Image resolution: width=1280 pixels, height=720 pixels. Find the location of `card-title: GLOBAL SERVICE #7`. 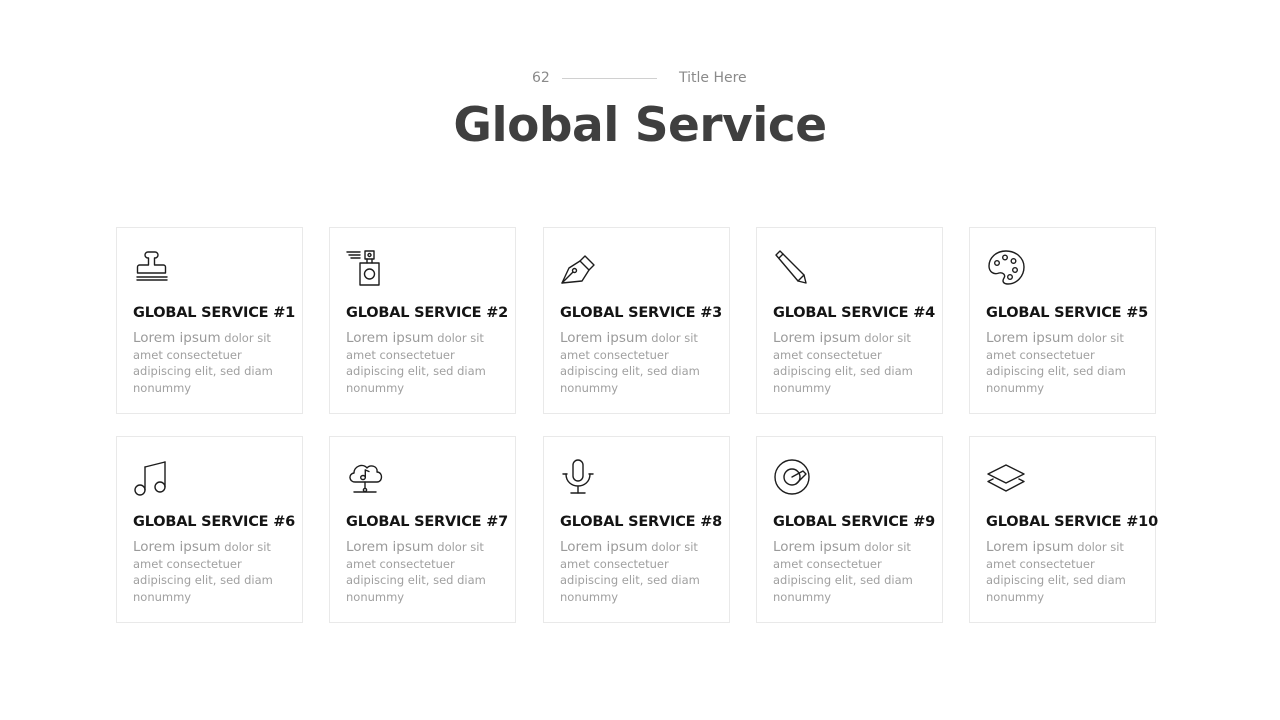

card-title: GLOBAL SERVICE #7 is located at coordinates (427, 522).